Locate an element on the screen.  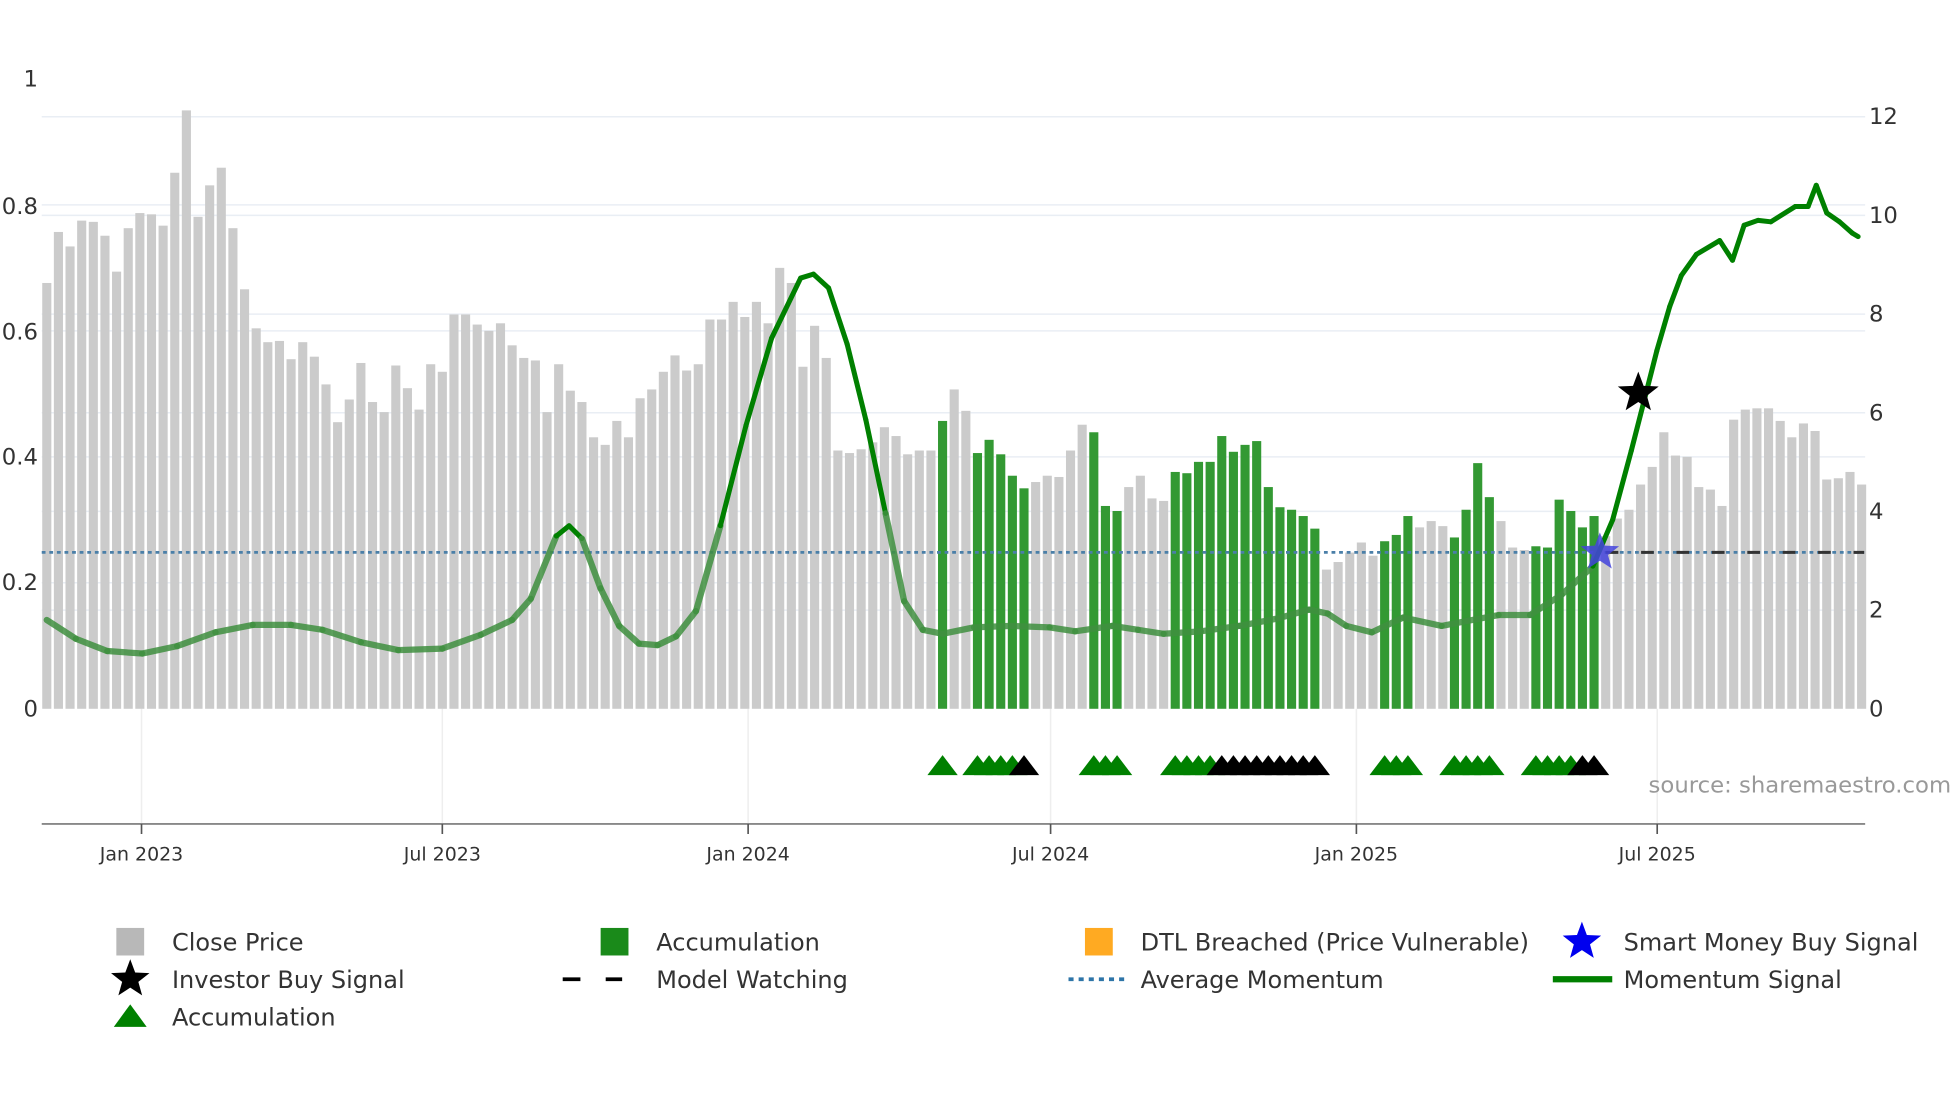
legend-label: Accumulation is located at coordinates (738, 943).